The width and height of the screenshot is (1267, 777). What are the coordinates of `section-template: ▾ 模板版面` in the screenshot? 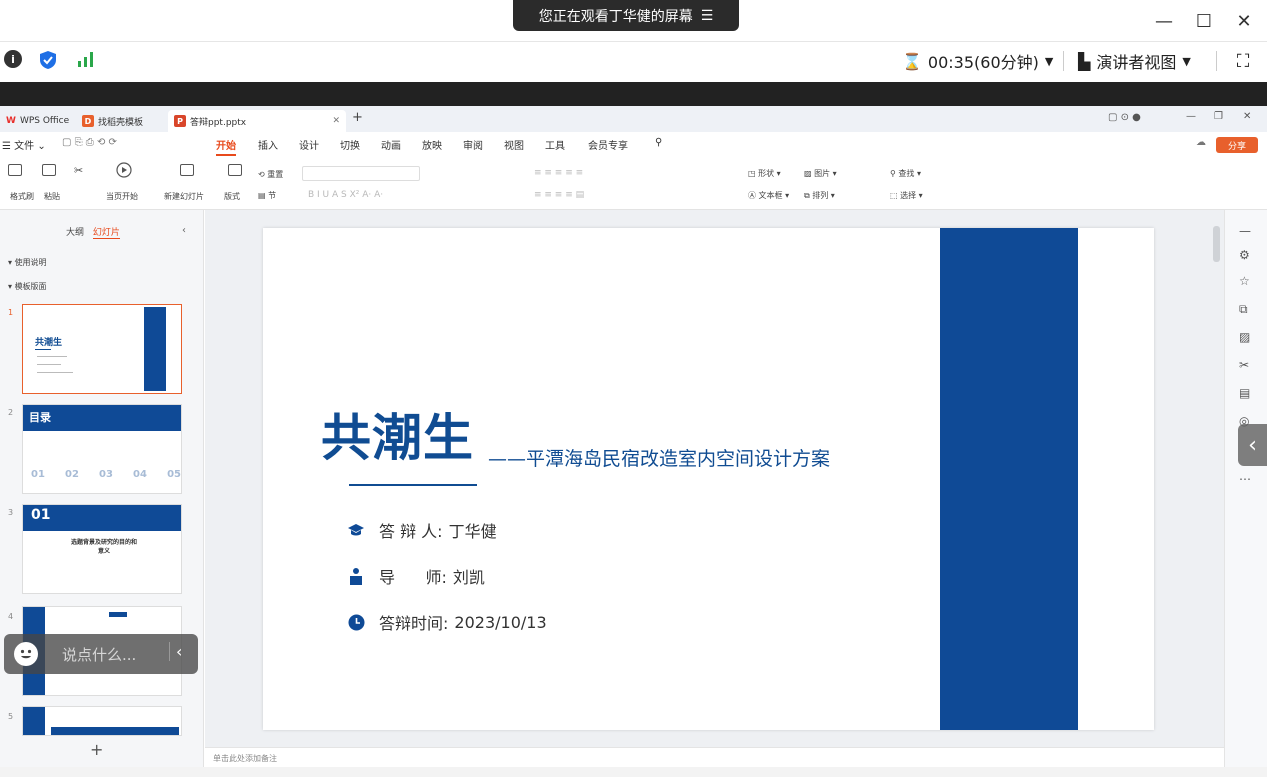 It's located at (27, 286).